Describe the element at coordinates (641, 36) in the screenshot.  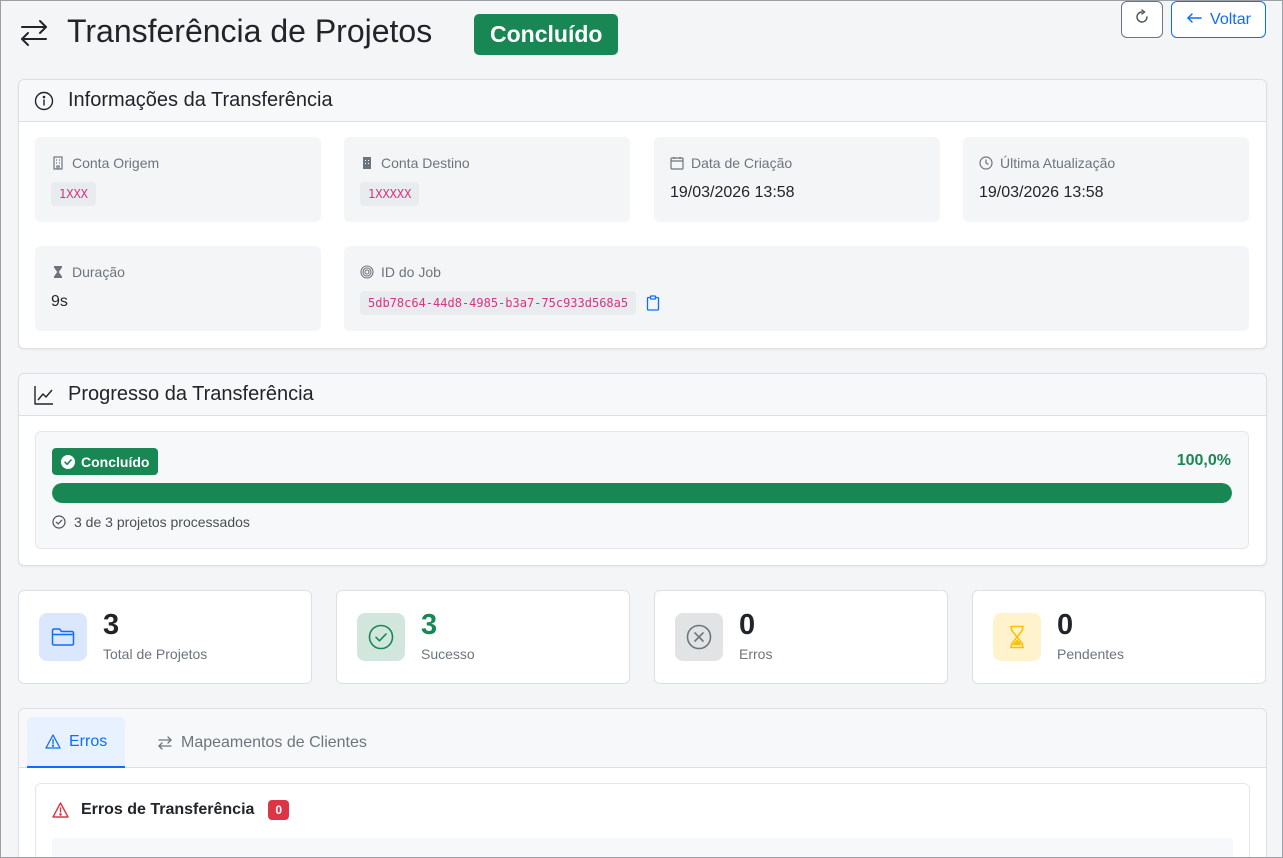
I see `page-header: Transferência de Projetos Concluído` at that location.